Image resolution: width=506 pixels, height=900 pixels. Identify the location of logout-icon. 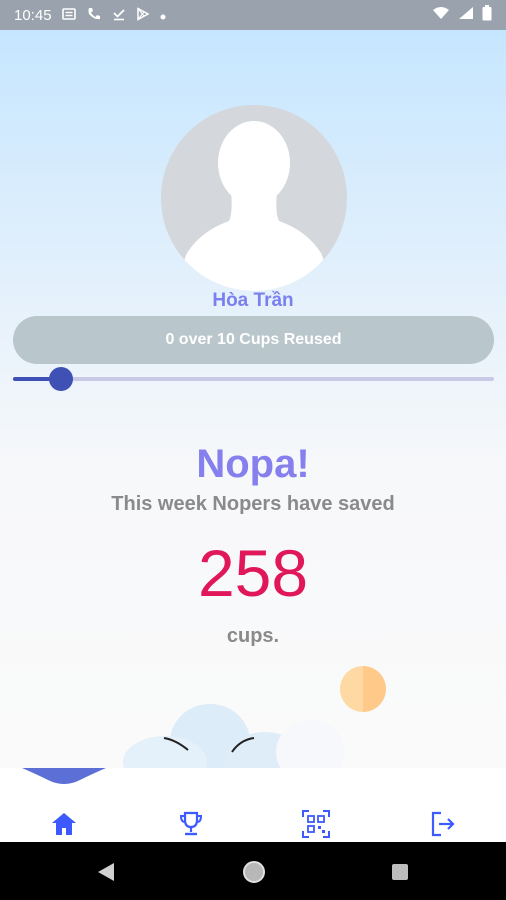
(443, 824).